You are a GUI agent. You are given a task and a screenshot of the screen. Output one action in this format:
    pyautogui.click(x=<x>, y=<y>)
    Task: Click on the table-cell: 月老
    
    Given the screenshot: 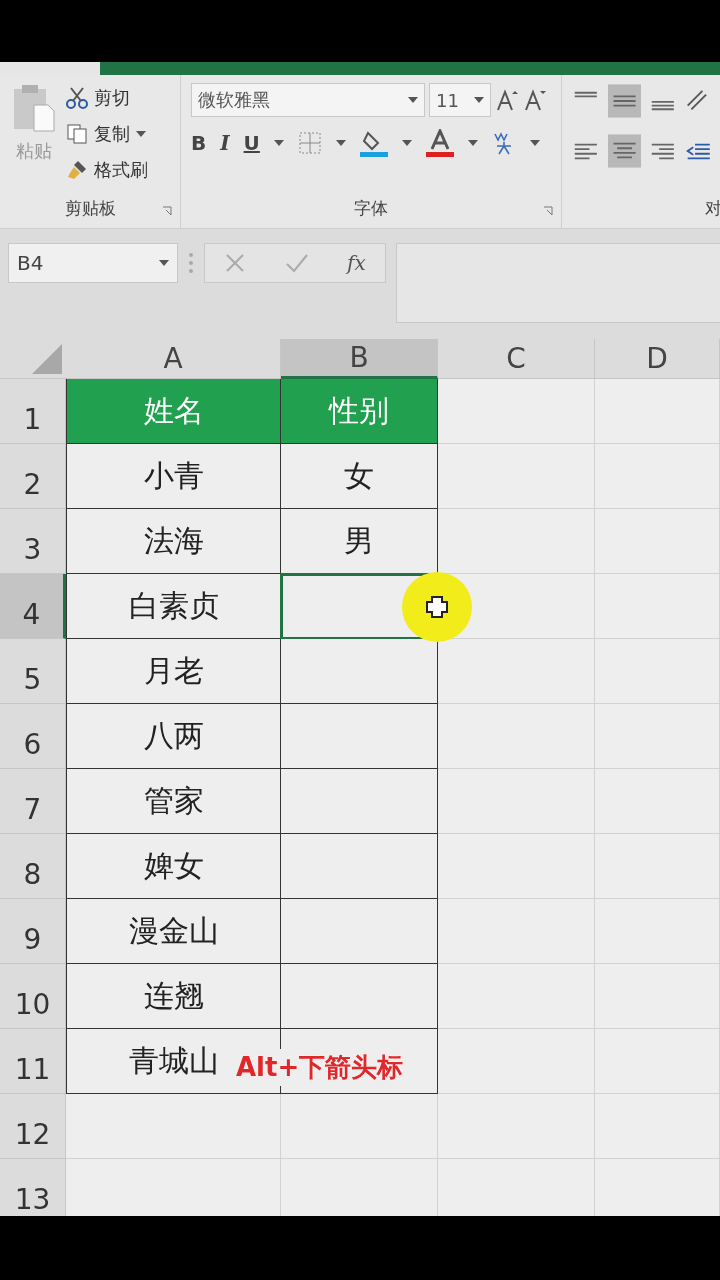 What is the action you would take?
    pyautogui.click(x=173, y=671)
    